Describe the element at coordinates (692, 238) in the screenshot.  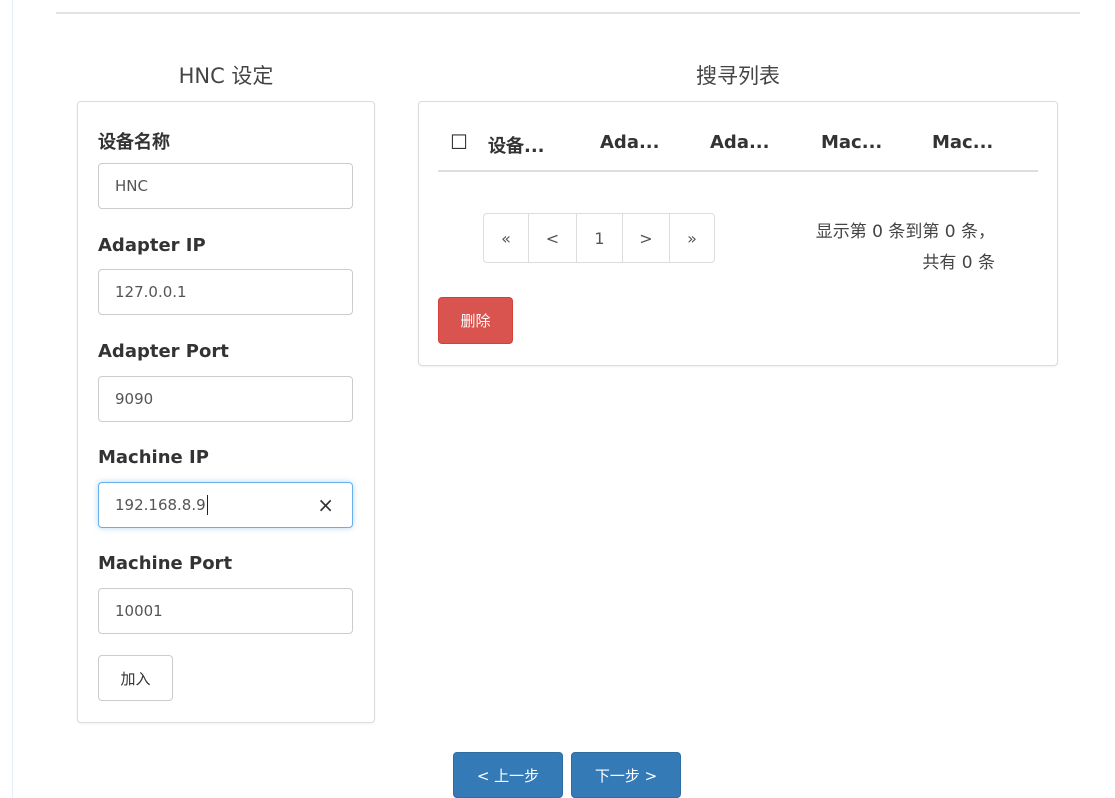
I see `last-page-button: »` at that location.